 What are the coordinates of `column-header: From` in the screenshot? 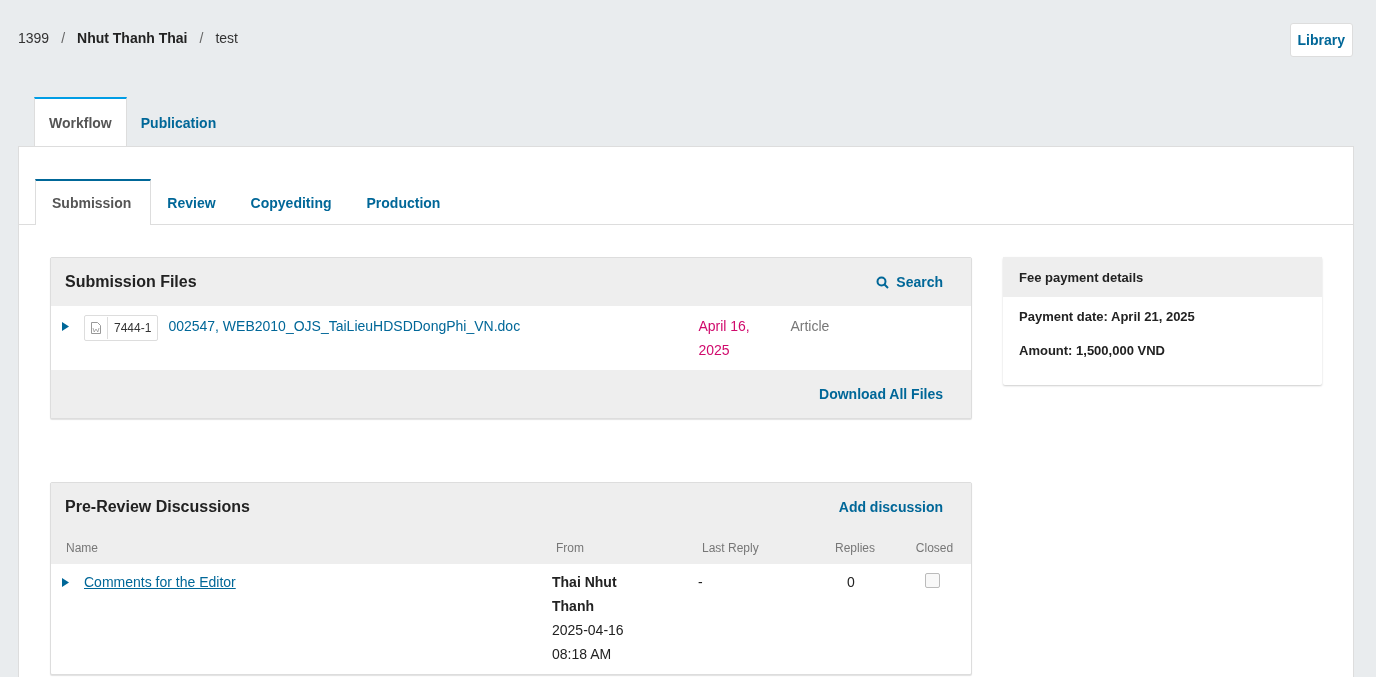 It's located at (570, 547).